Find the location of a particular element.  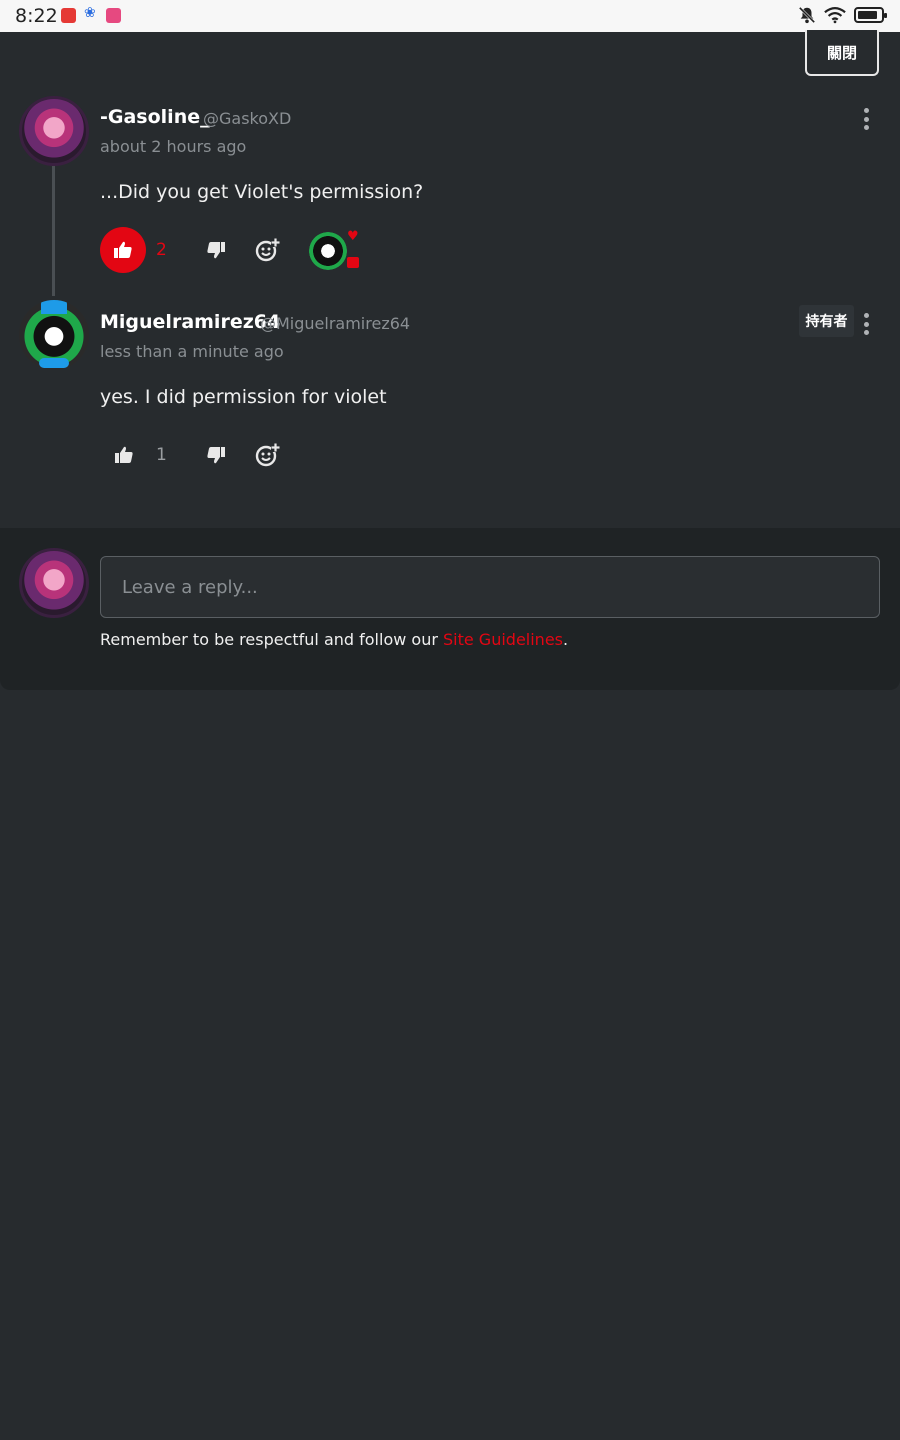

comment-timestamp: less than a minute ago is located at coordinates (192, 351).